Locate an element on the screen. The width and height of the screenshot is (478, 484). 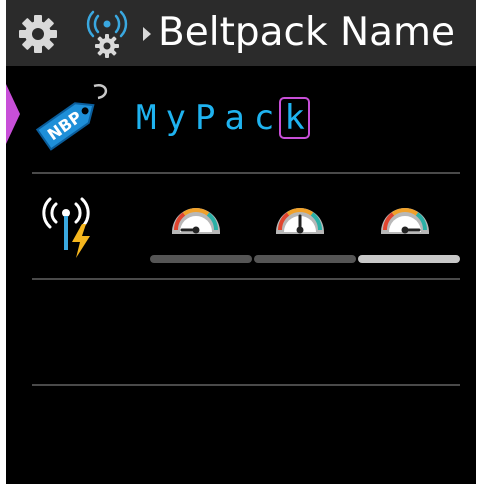
name-tag-icon: NBP is located at coordinates (71, 117).